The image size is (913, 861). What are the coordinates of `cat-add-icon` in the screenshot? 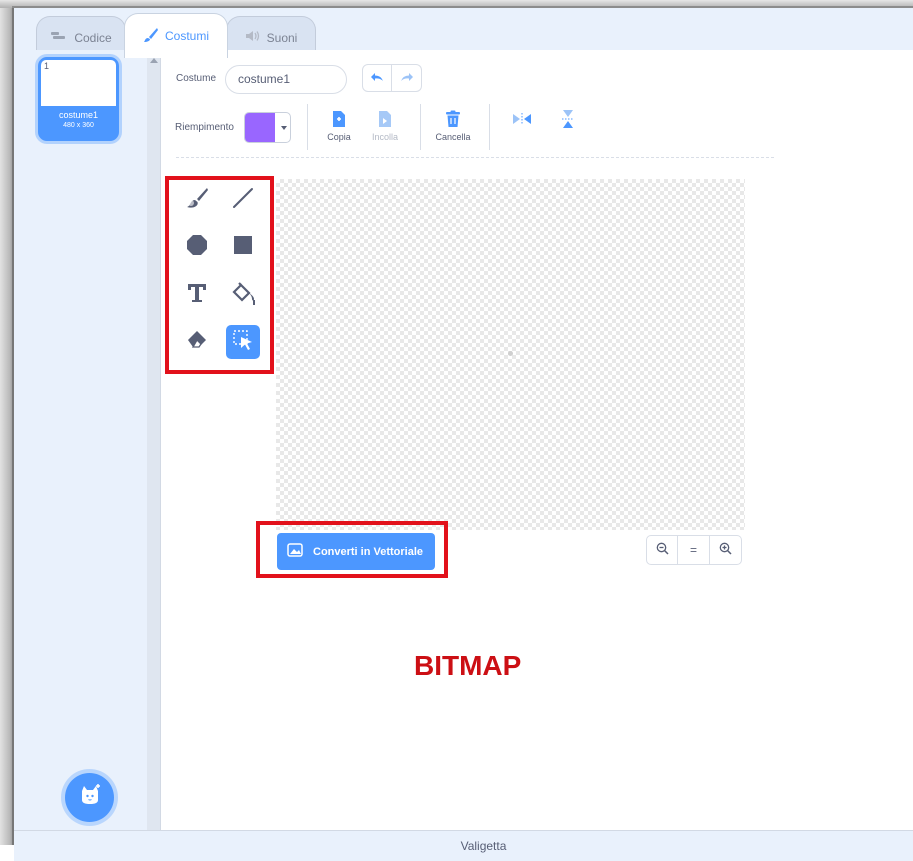 It's located at (90, 797).